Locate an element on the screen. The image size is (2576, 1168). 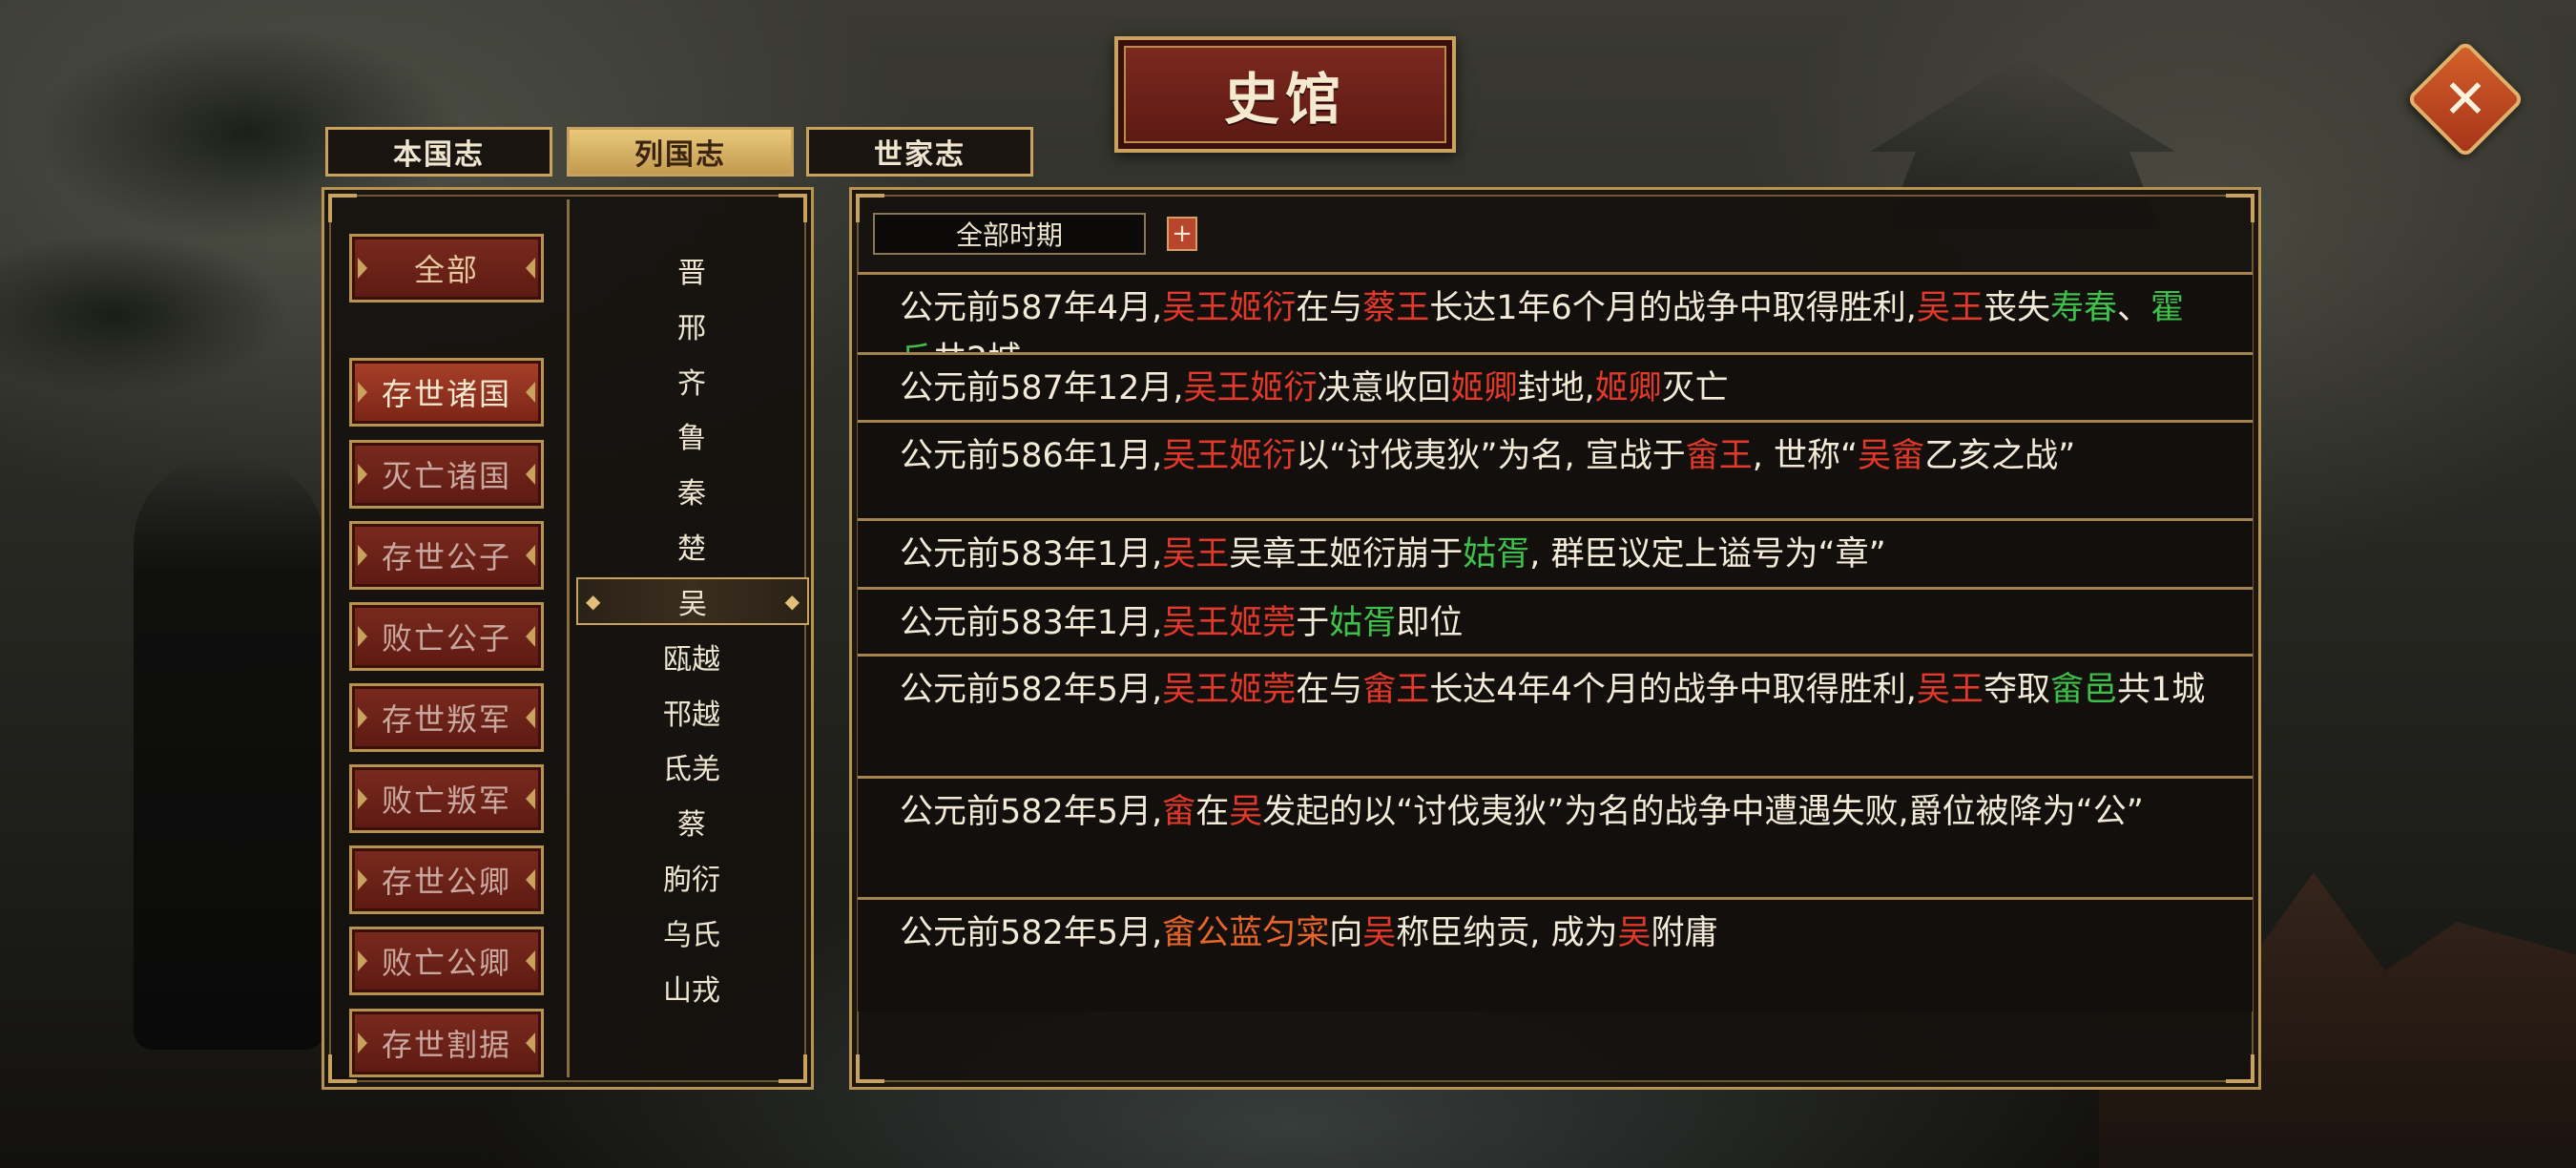
category-all-button: 全部 is located at coordinates (446, 268).